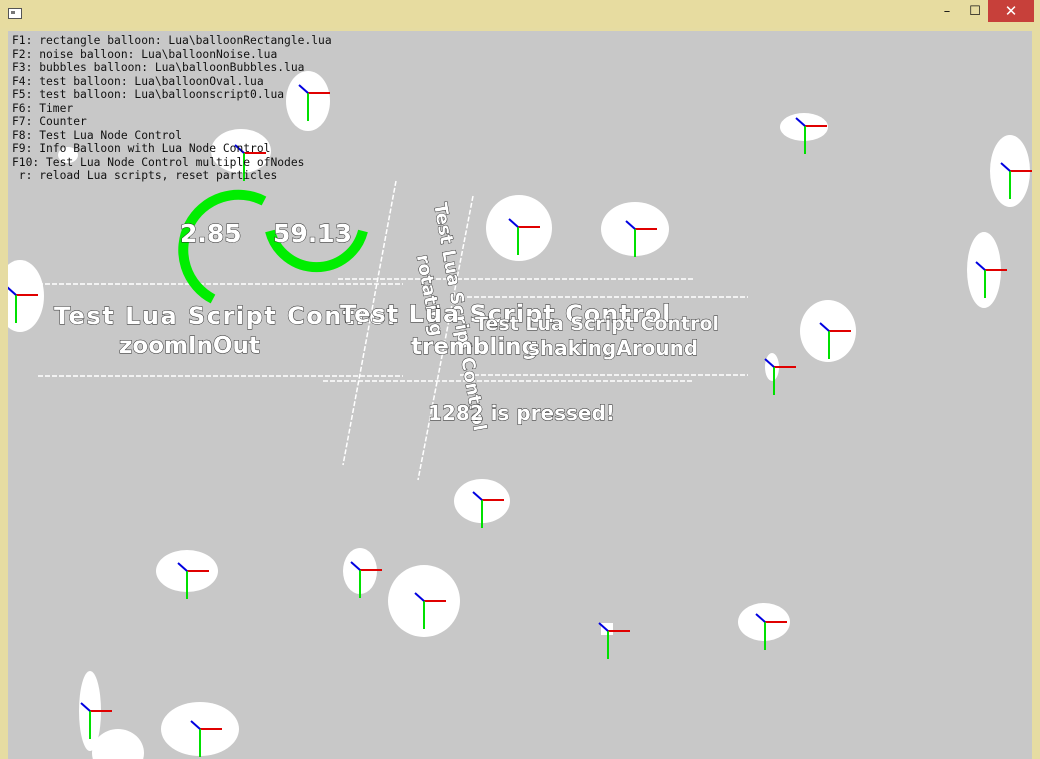  What do you see at coordinates (520, 14) in the screenshot?
I see `title-bar: – ☐ ✕` at bounding box center [520, 14].